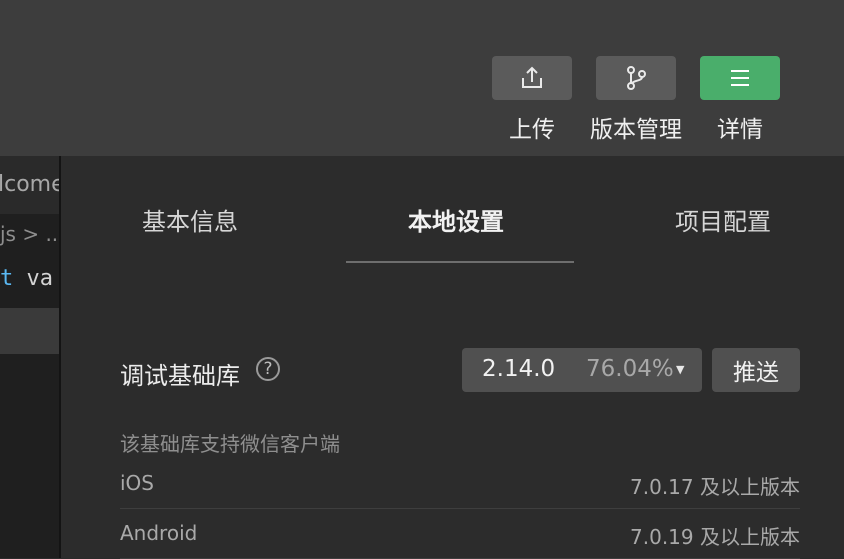  I want to click on lib-version-usage: 76.04%, so click(630, 369).